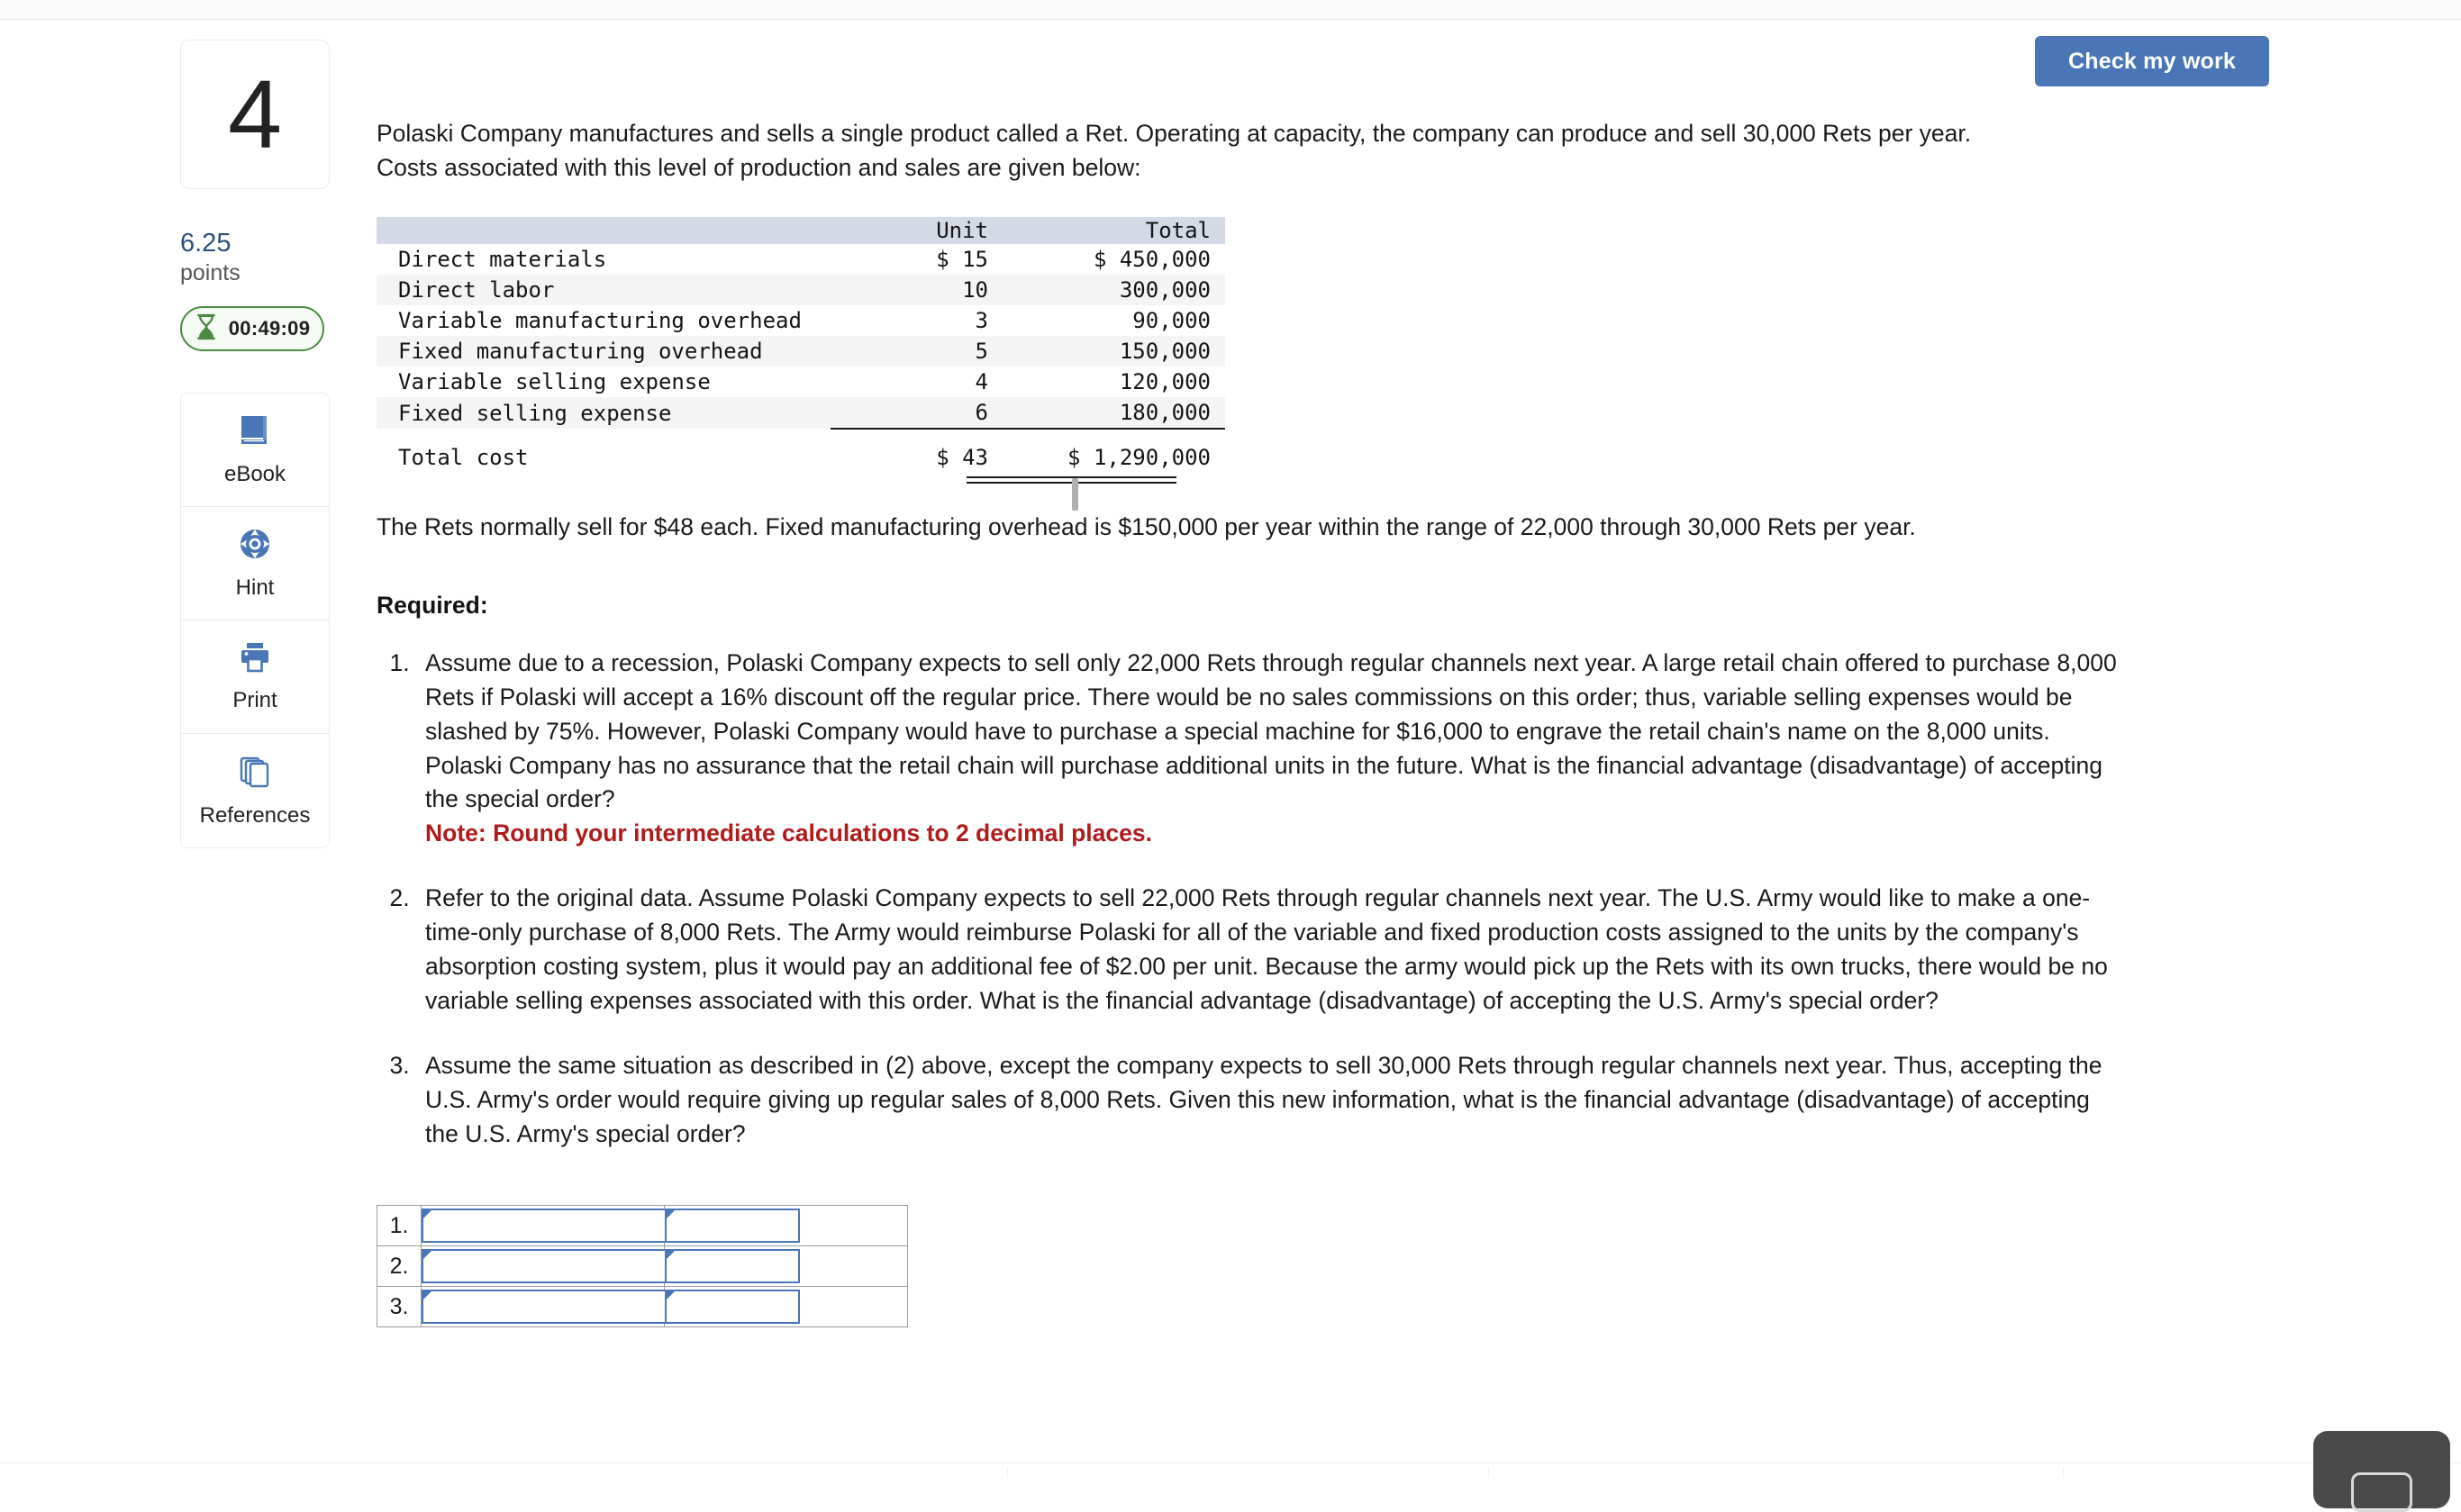  I want to click on lifebuoy-icon, so click(255, 546).